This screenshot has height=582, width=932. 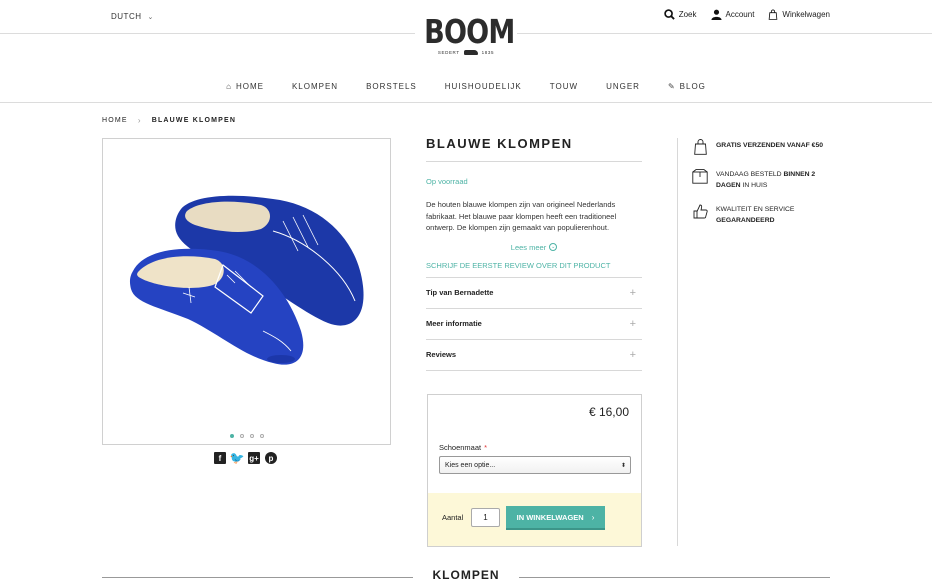 I want to click on product-image-blue-clogs, so click(x=246, y=280).